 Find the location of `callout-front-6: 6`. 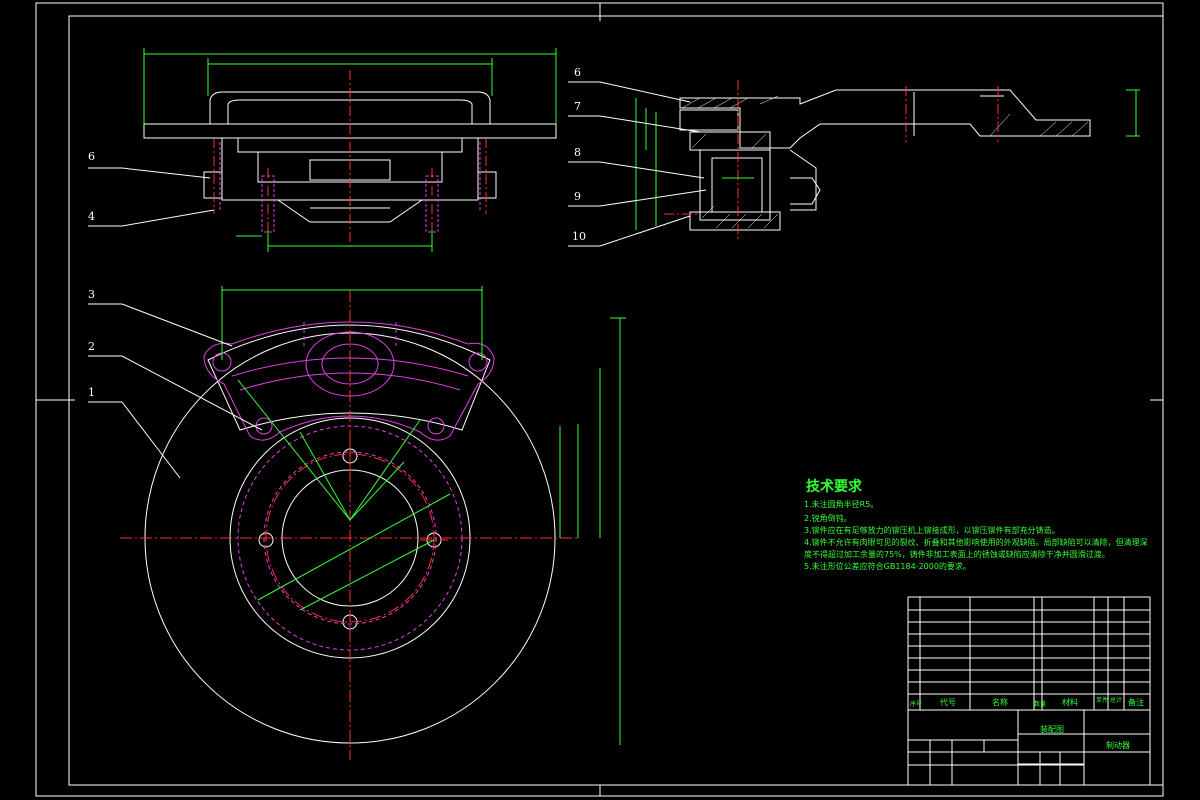

callout-front-6: 6 is located at coordinates (91, 156).